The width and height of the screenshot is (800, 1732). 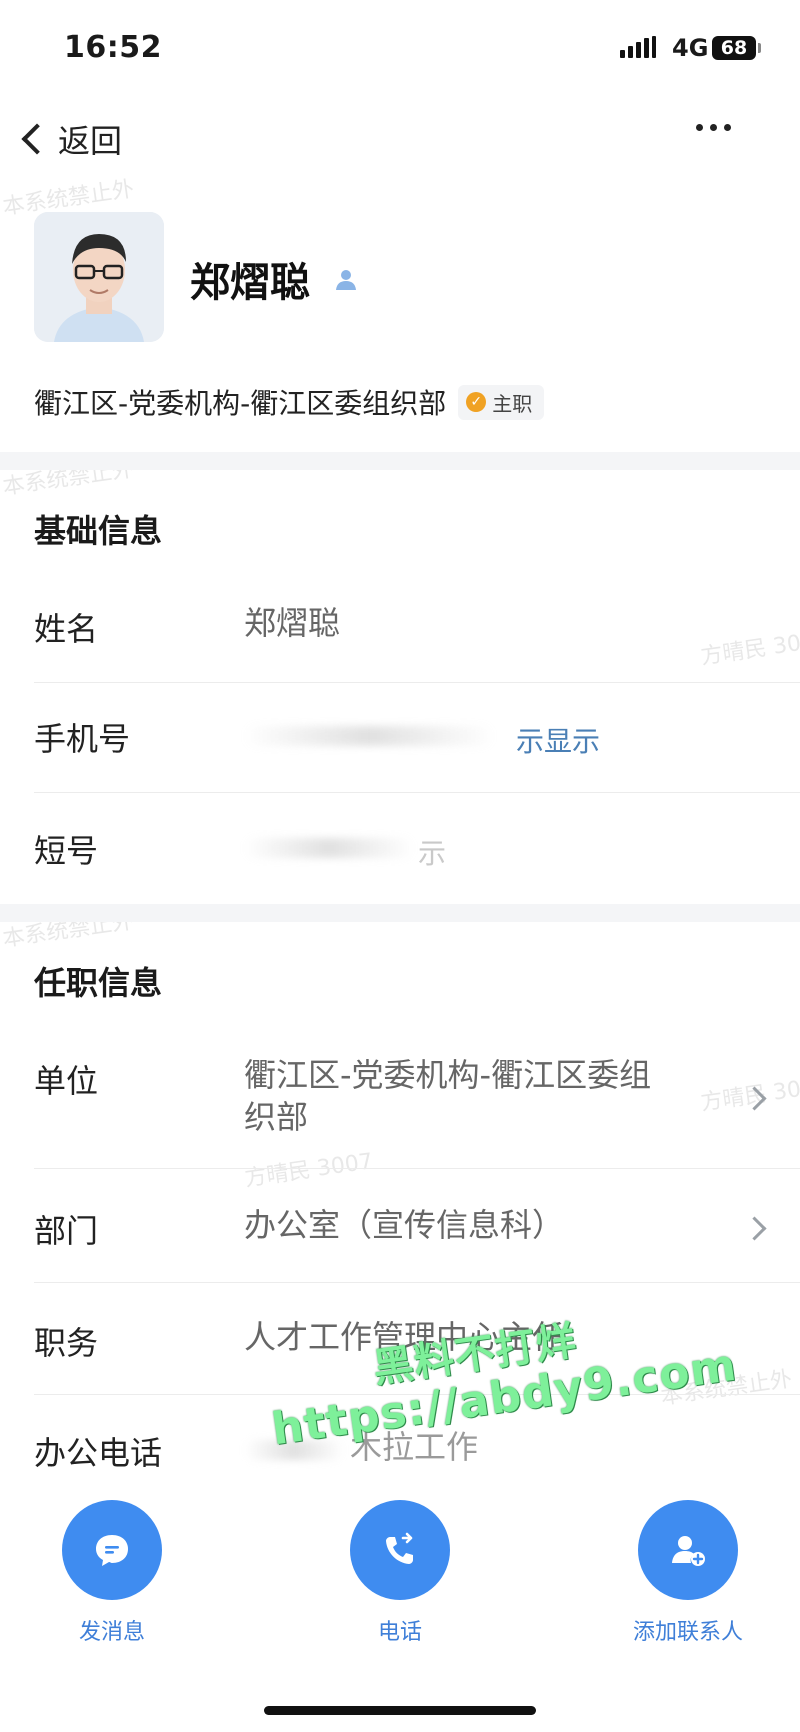 I want to click on mobile-label: 手机号, so click(x=82, y=739).